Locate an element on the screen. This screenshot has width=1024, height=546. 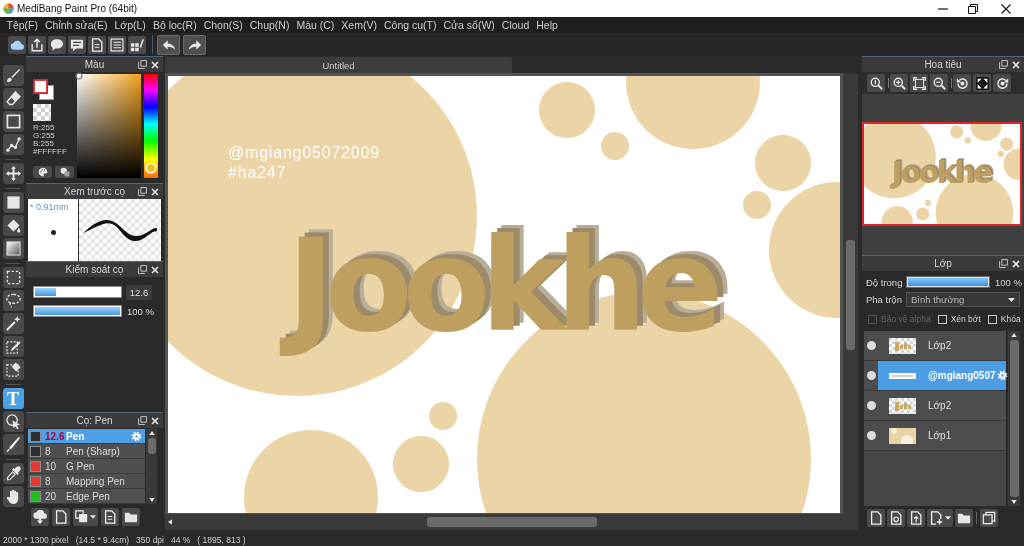
fullscreen-button is located at coordinates (982, 83).